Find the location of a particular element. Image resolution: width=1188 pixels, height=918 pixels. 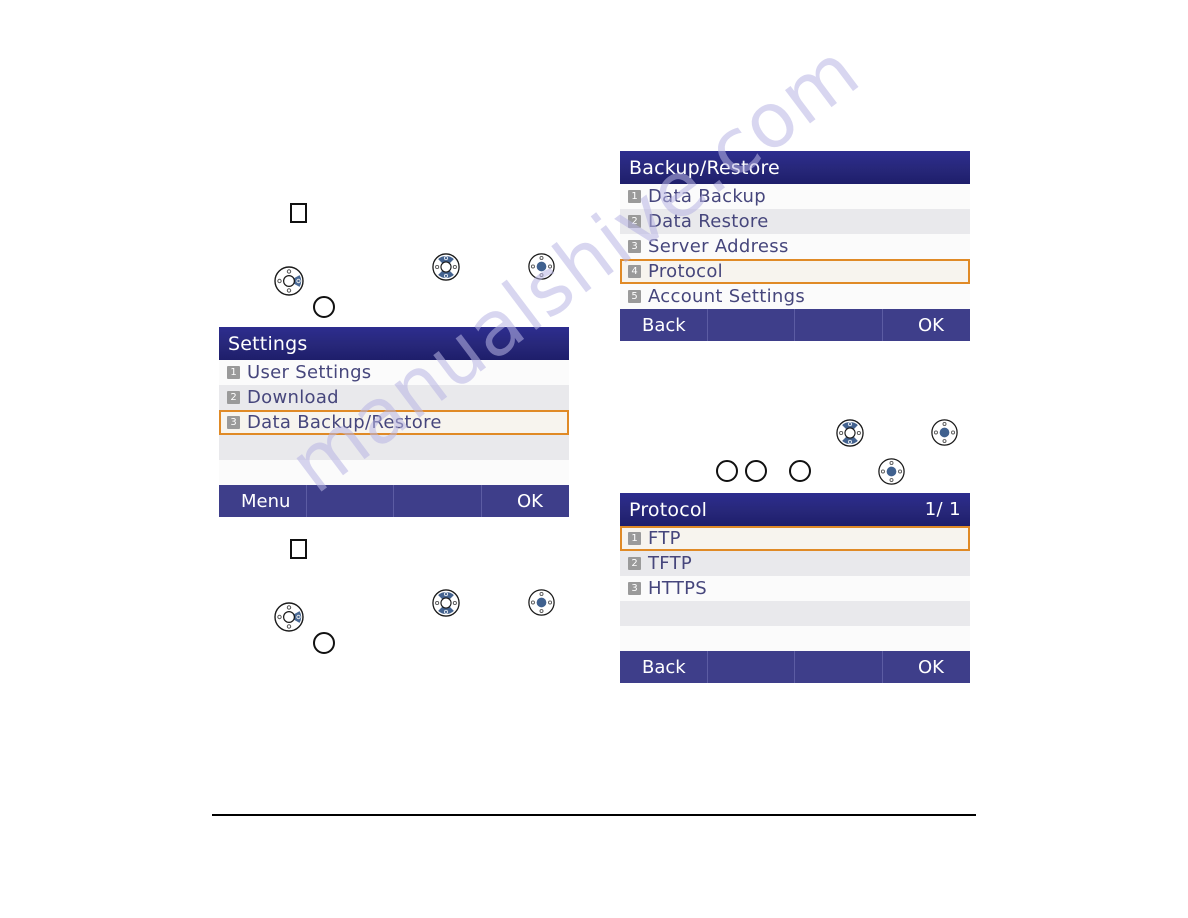

list-item-label: HTTPS is located at coordinates (677, 588).